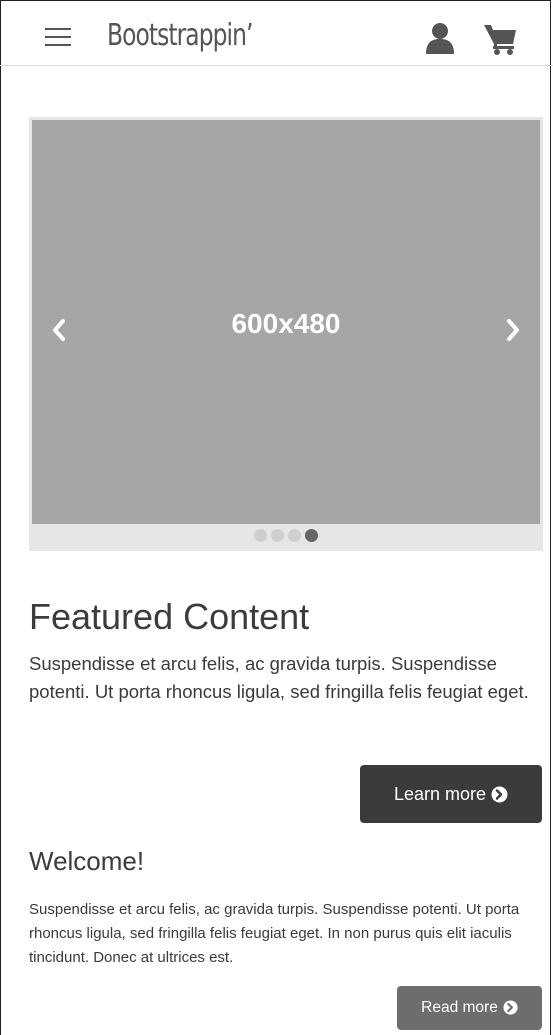 The width and height of the screenshot is (553, 1035). What do you see at coordinates (286, 537) in the screenshot?
I see `carousel-indicators` at bounding box center [286, 537].